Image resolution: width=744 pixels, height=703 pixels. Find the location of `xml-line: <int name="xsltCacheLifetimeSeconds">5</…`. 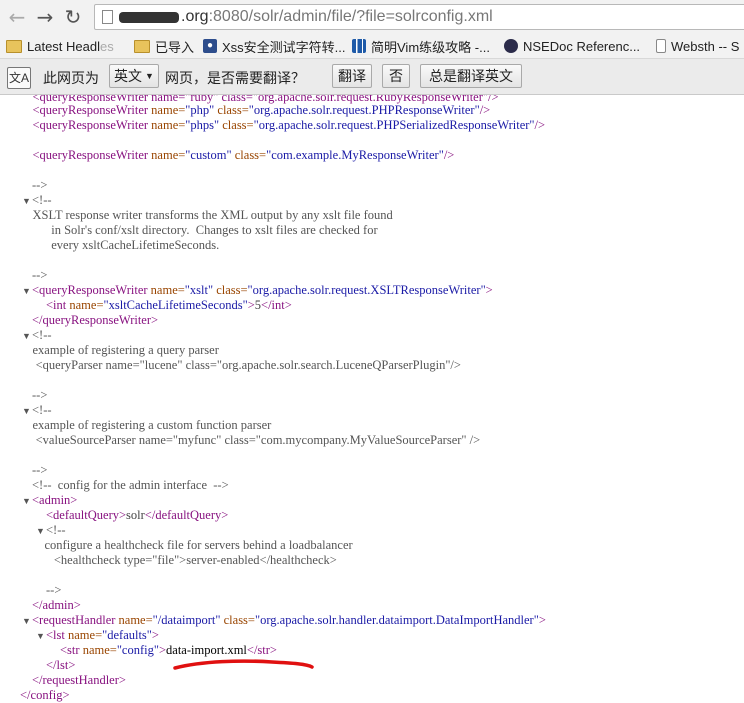

xml-line: <int name="xsltCacheLifetimeSeconds">5</… is located at coordinates (169, 305).